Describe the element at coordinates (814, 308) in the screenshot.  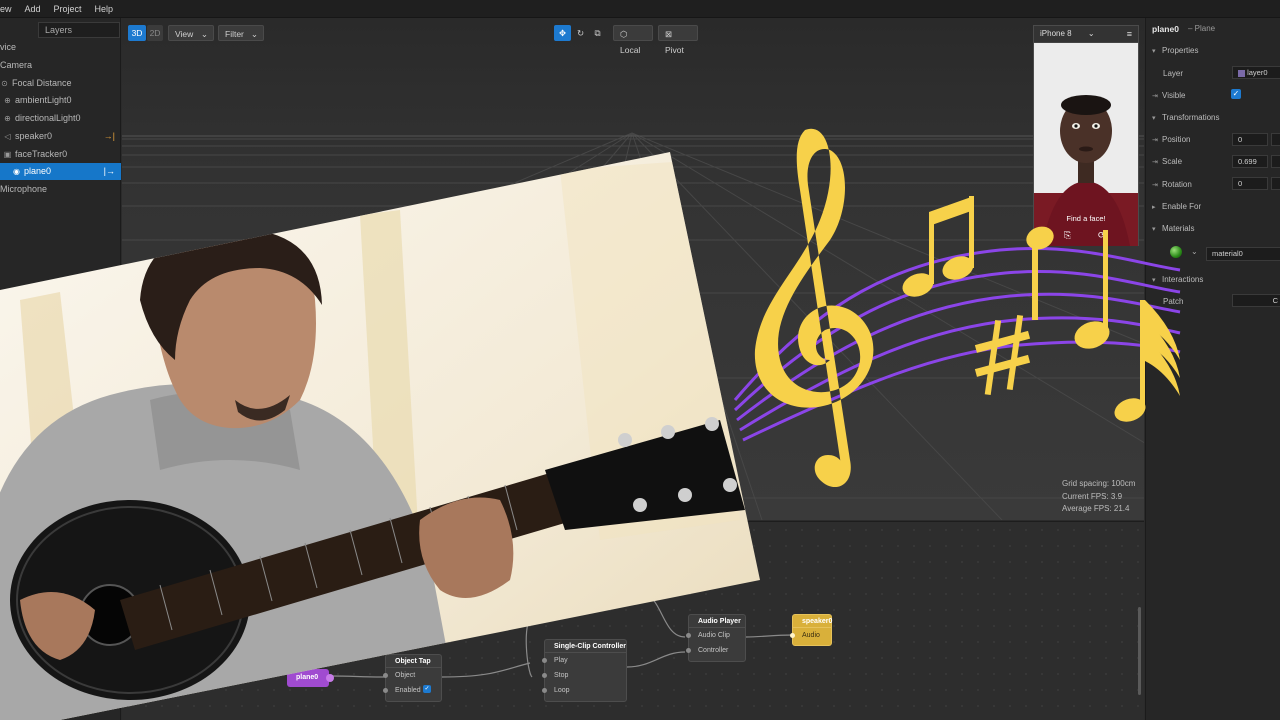
I see `treble-clef-icon` at that location.